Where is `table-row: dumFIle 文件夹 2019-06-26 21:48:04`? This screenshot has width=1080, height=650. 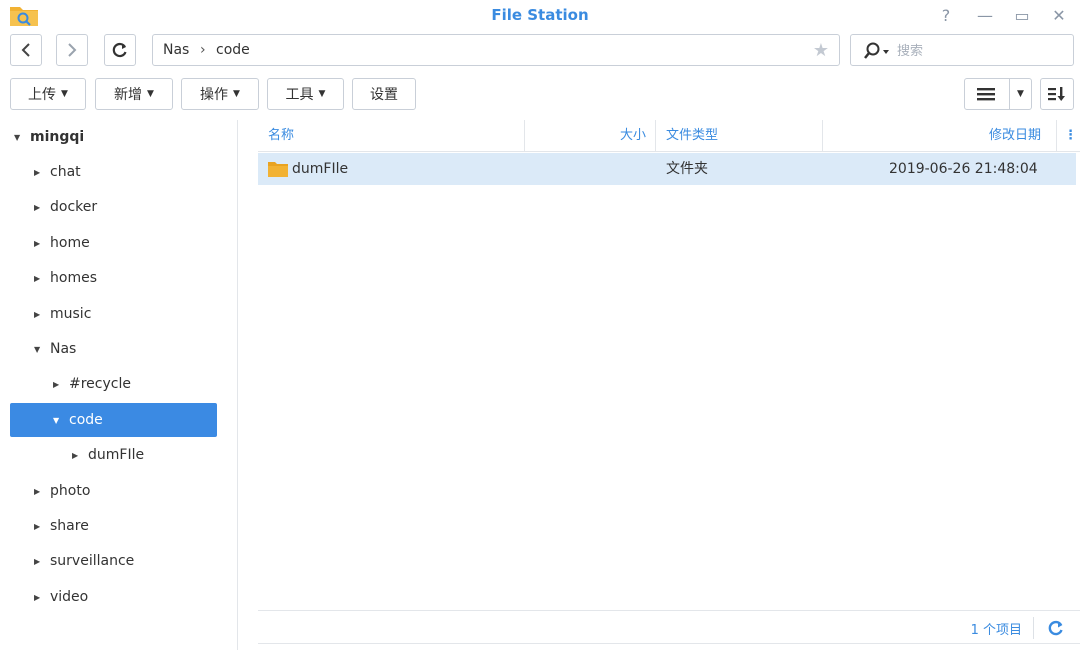 table-row: dumFIle 文件夹 2019-06-26 21:48:04 is located at coordinates (667, 169).